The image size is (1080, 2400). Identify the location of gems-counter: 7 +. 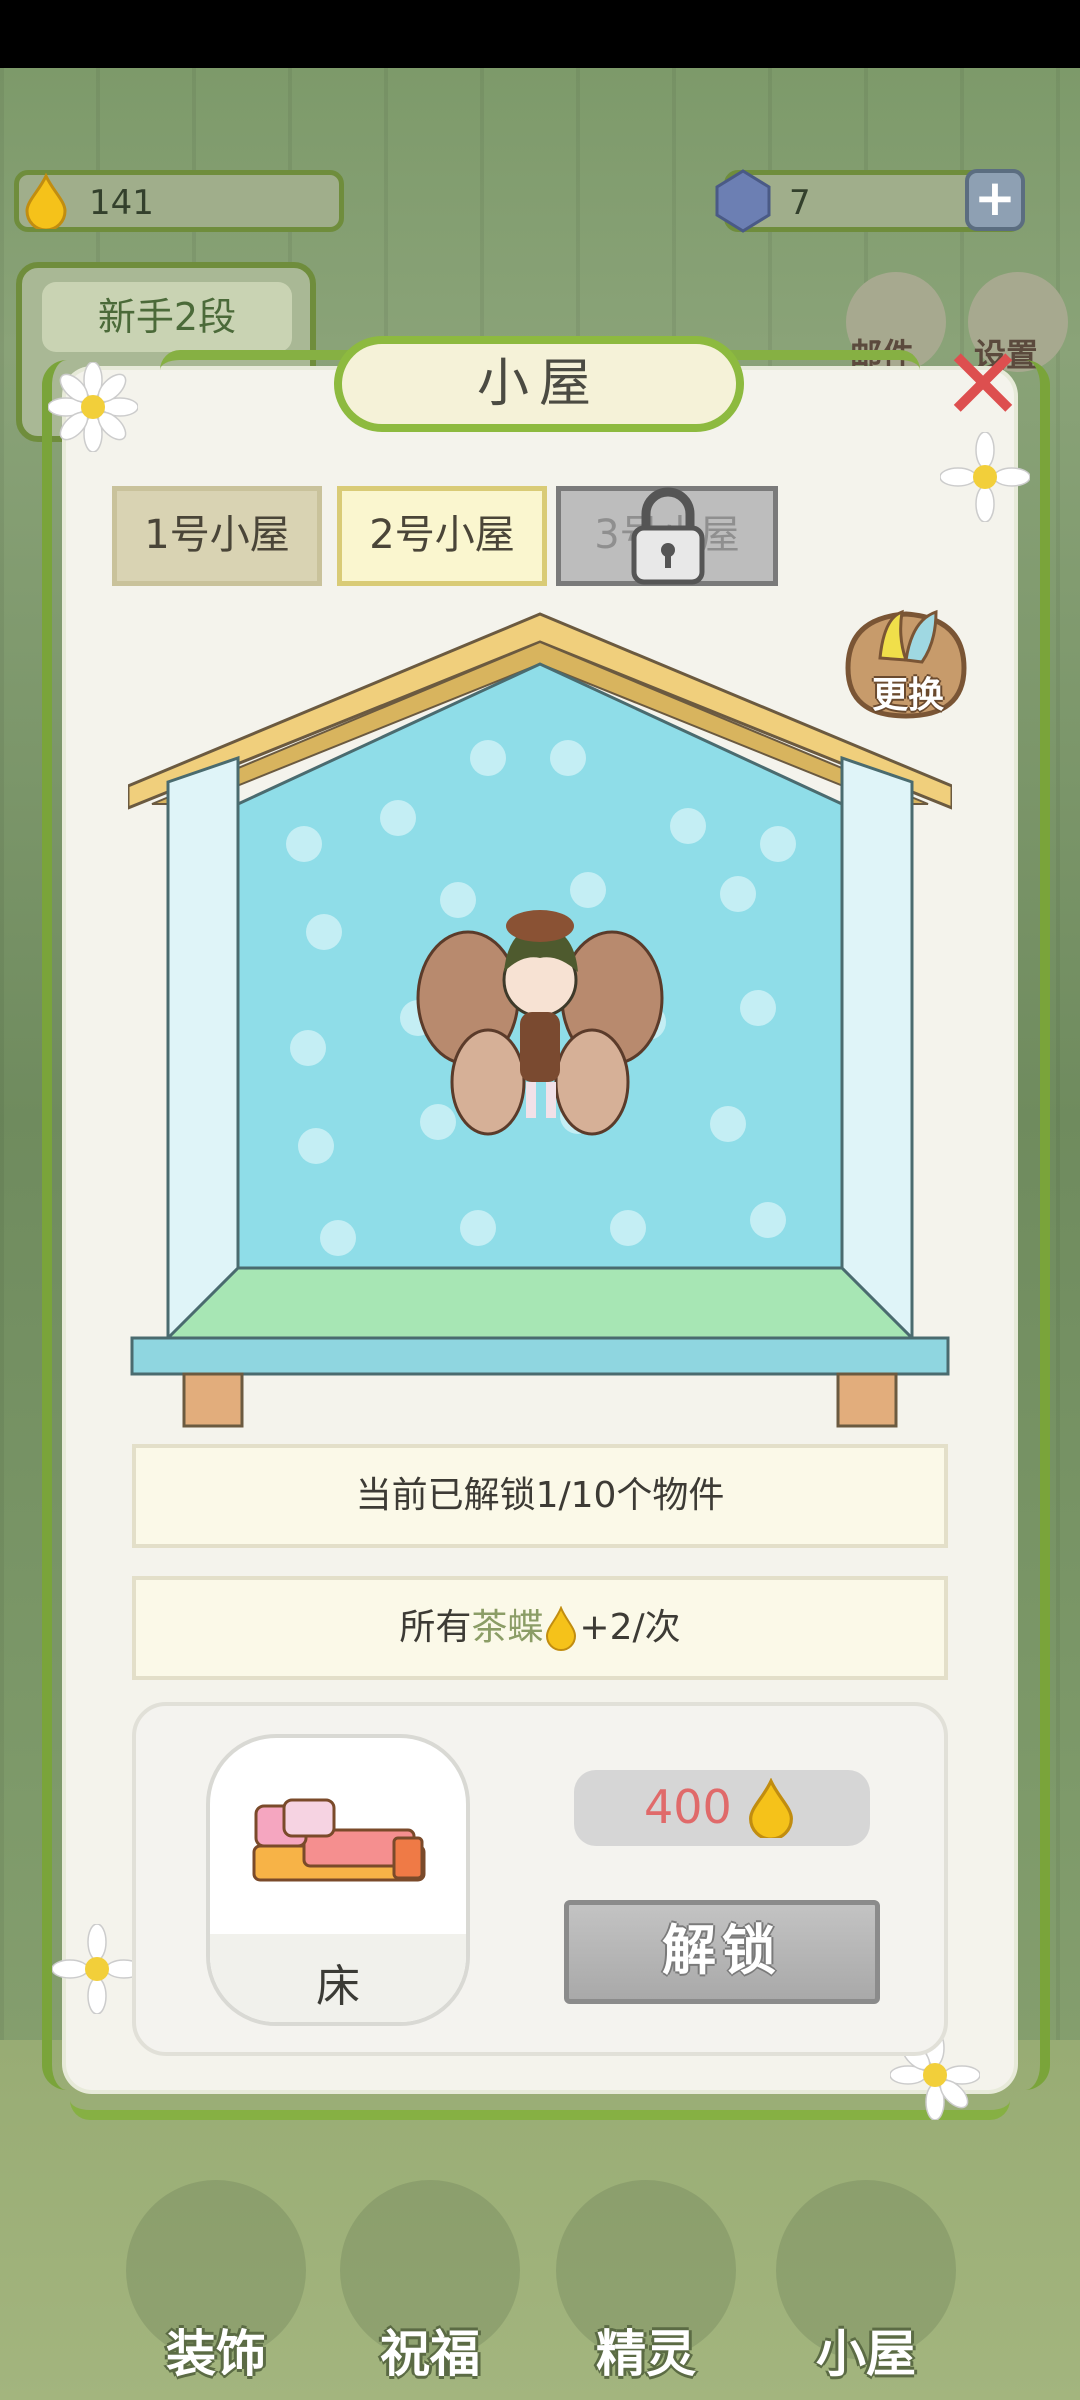
(870, 201).